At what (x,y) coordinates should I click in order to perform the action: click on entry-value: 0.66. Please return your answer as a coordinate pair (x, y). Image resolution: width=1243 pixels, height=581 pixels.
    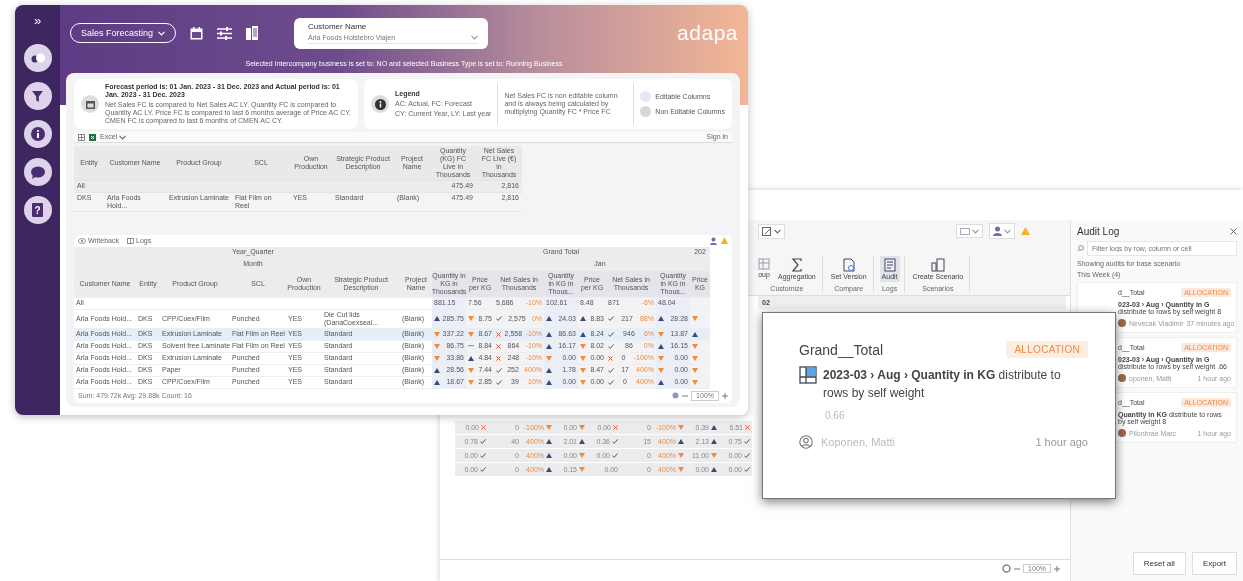
    Looking at the image, I should click on (835, 415).